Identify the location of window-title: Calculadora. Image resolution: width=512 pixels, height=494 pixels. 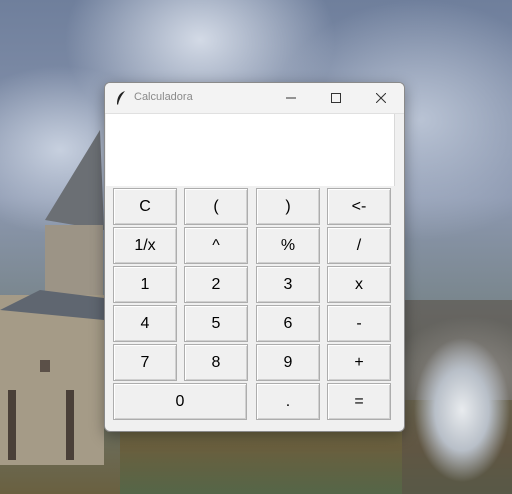
(163, 97).